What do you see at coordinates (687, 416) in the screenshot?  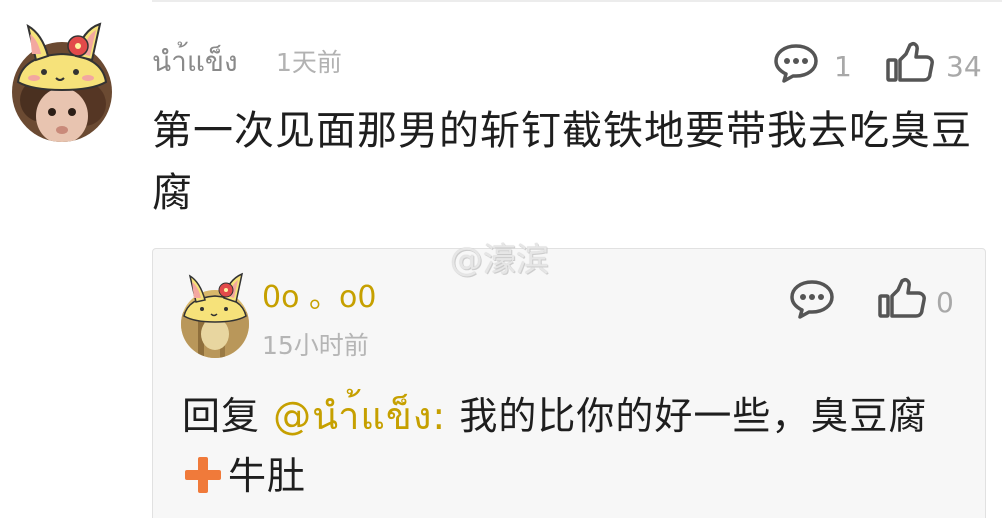 I see `reply-text-before: 我的比你的好一些，臭豆腐` at bounding box center [687, 416].